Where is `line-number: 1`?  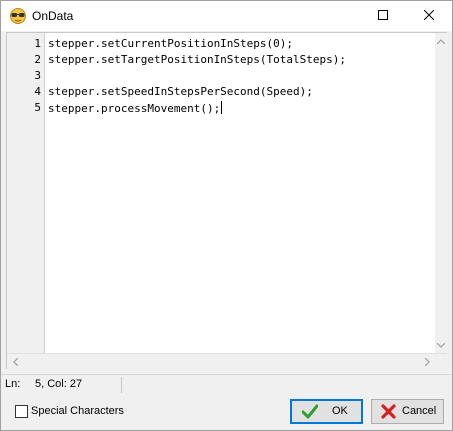 line-number: 1 is located at coordinates (37, 43).